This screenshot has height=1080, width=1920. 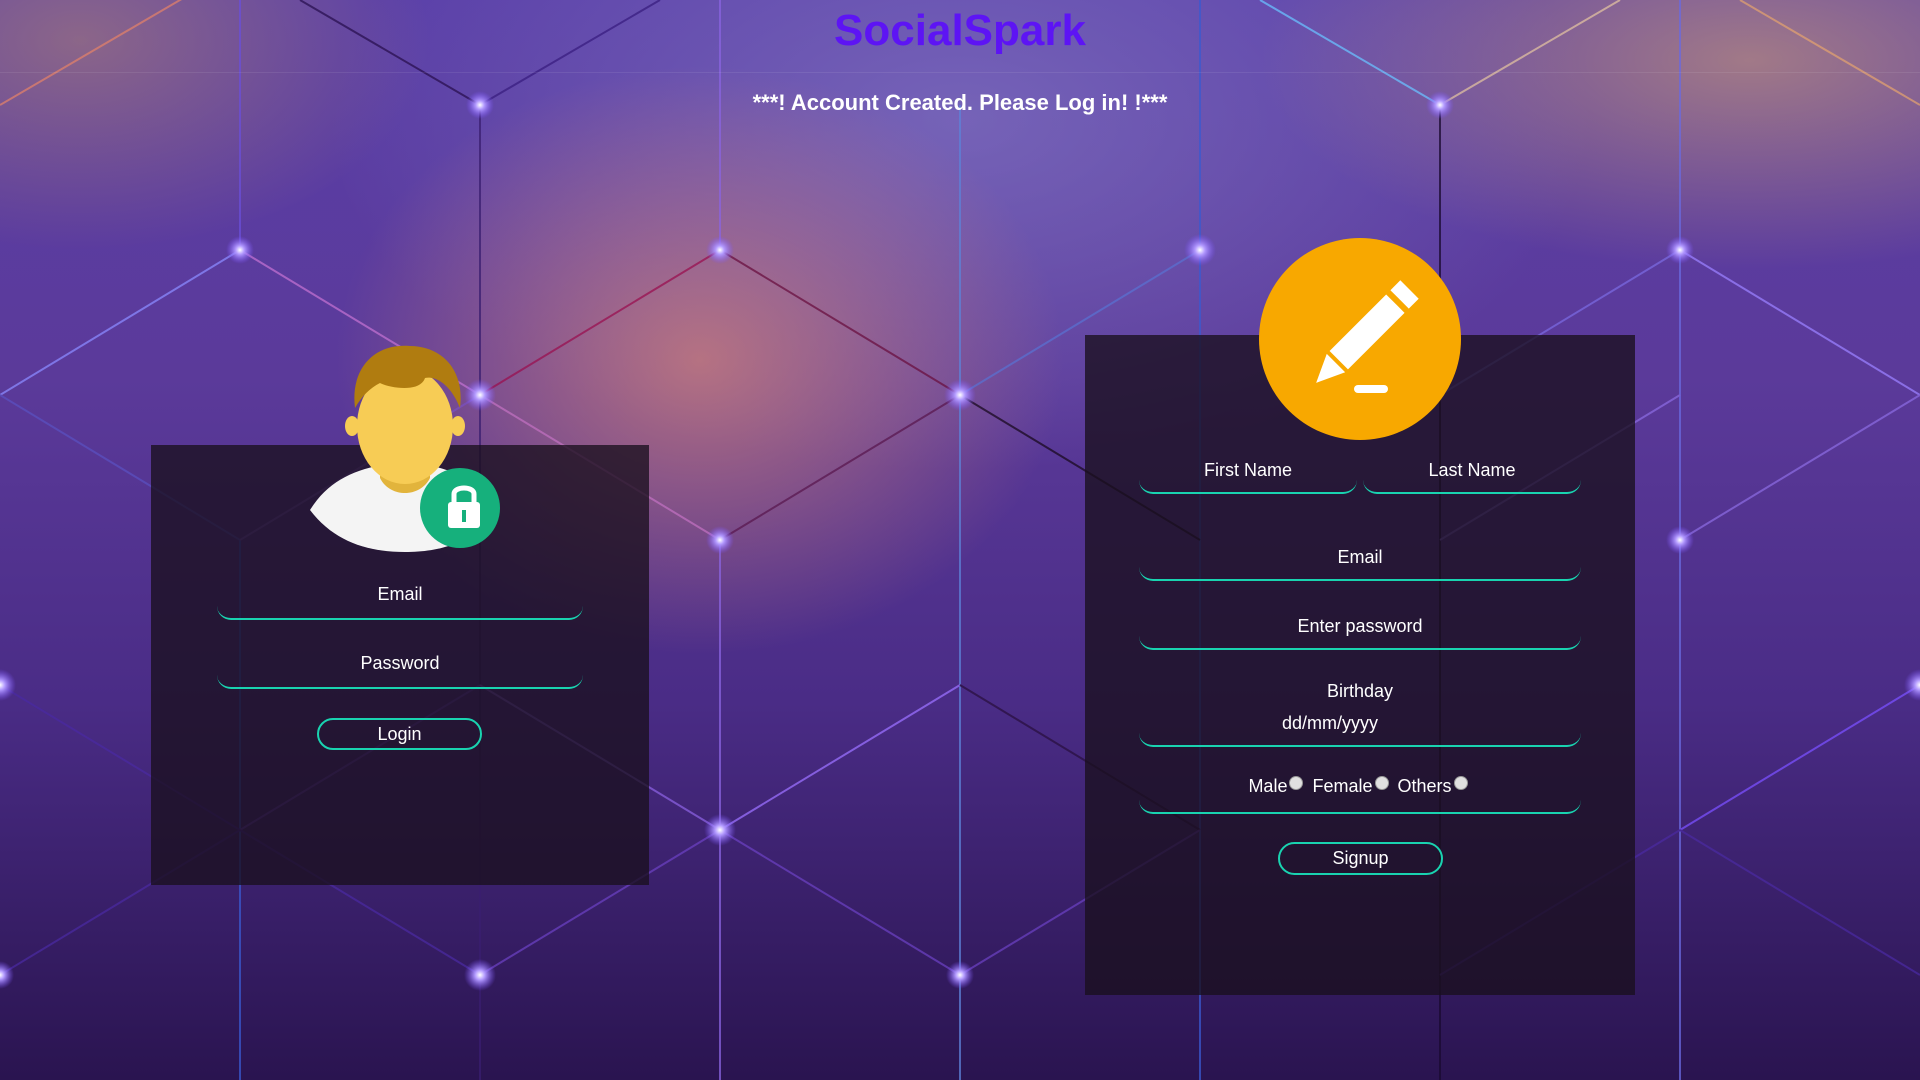 I want to click on gender-female-label: Female, so click(x=1342, y=786).